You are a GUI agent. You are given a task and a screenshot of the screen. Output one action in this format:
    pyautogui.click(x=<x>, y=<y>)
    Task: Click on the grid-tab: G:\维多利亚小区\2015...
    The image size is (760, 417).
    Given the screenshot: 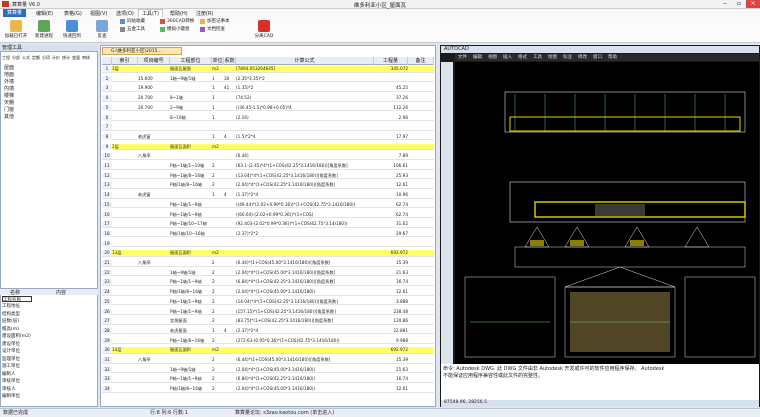 What is the action you would take?
    pyautogui.click(x=142, y=51)
    